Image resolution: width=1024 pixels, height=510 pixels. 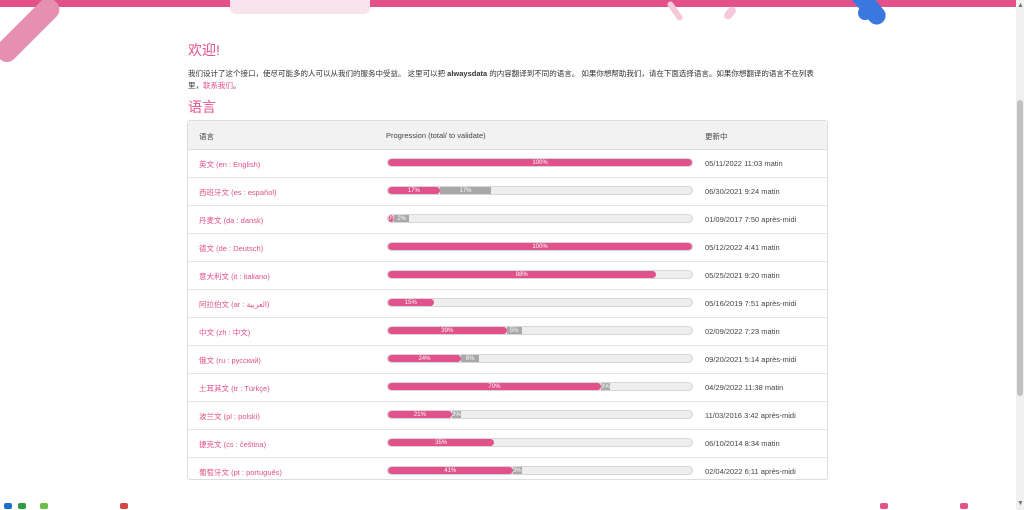 What do you see at coordinates (224, 332) in the screenshot?
I see `language-link: 中文 (zh : 中文)` at bounding box center [224, 332].